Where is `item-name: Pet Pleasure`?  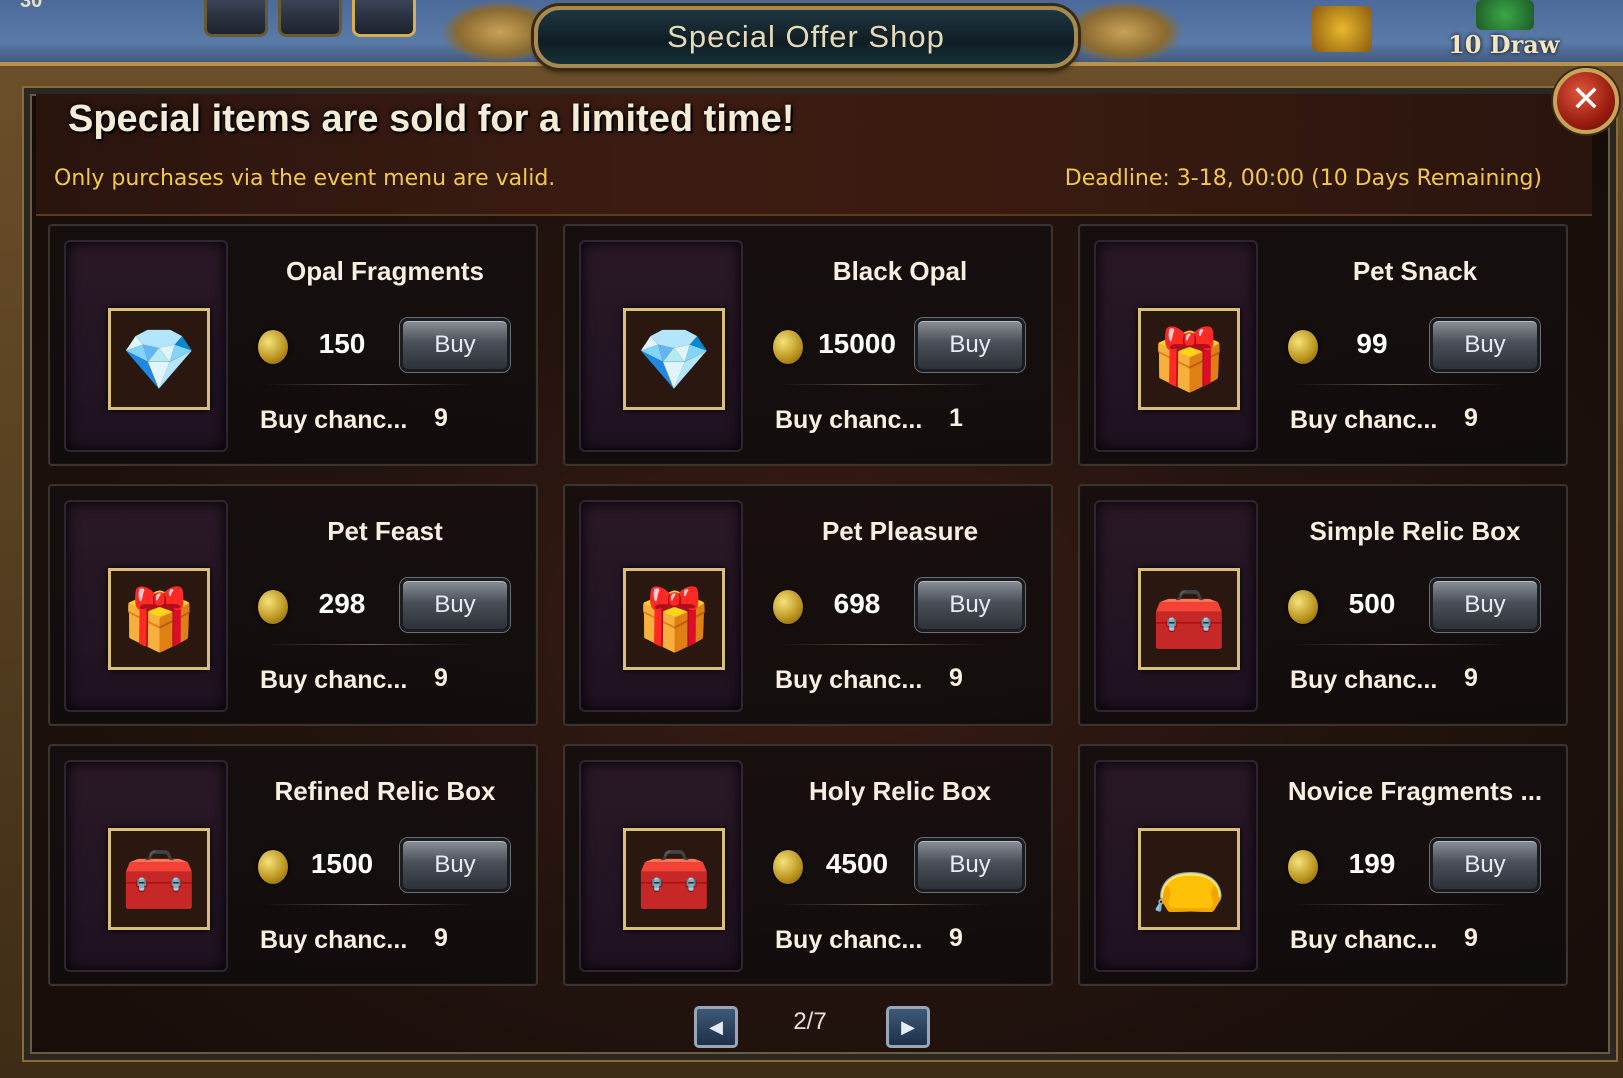
item-name: Pet Pleasure is located at coordinates (900, 531).